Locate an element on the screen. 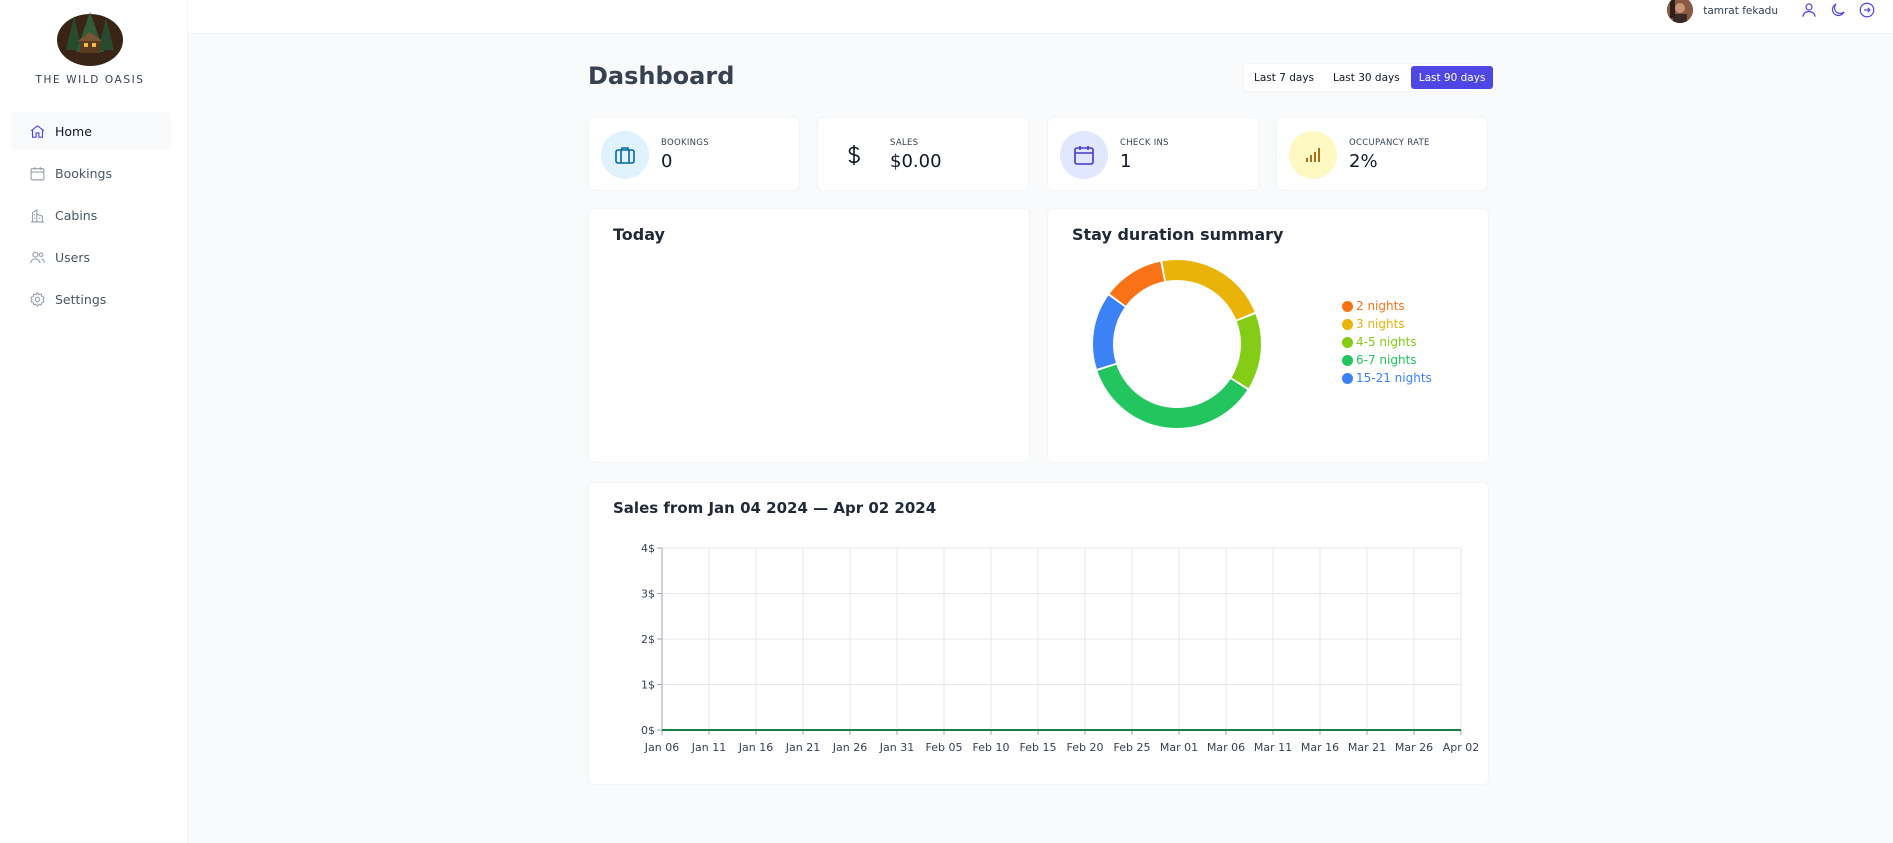  sidebar-item-label: Cabins is located at coordinates (76, 215).